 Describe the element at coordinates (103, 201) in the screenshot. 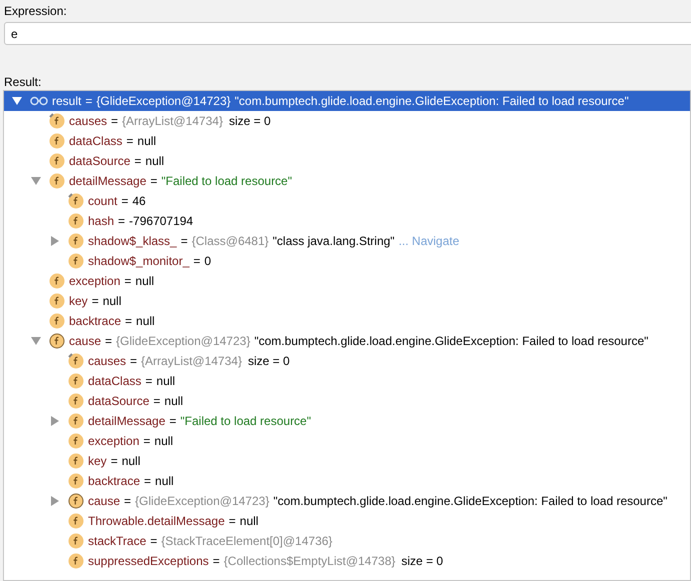

I see `variable-name: count` at that location.